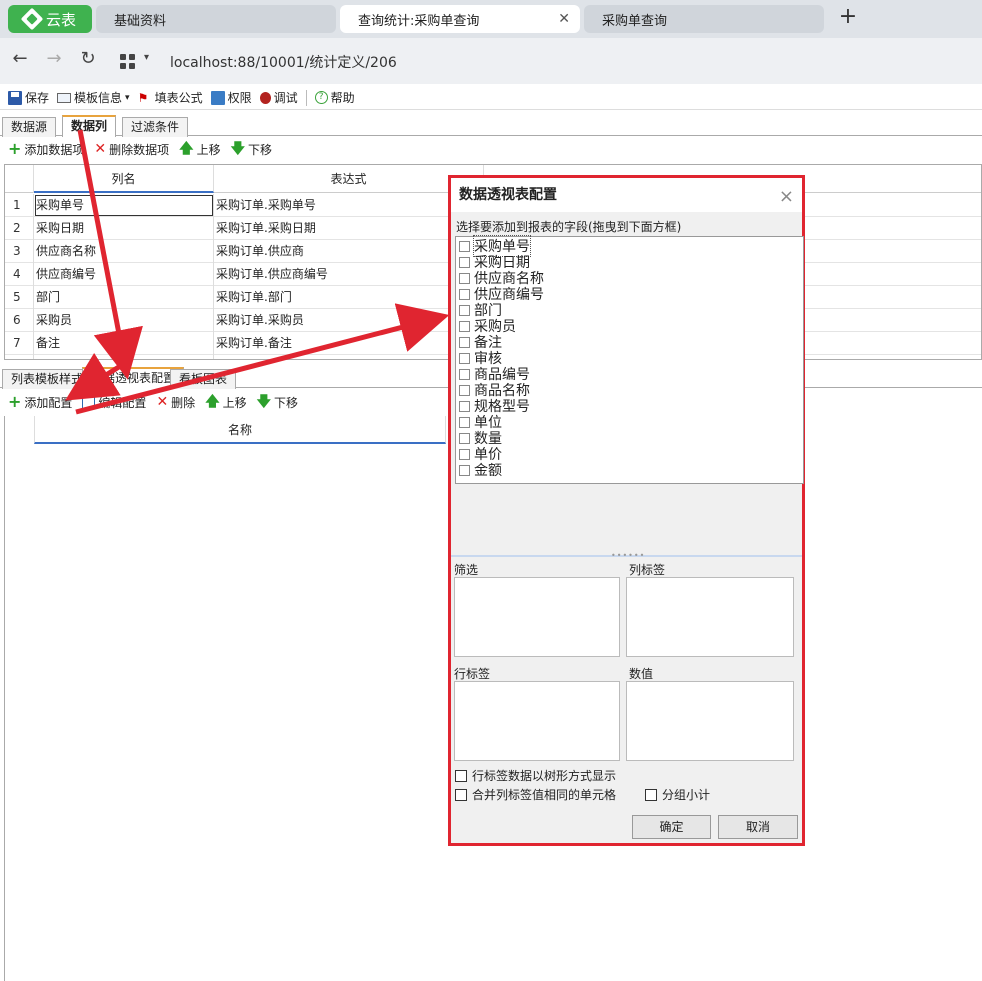  What do you see at coordinates (334, 97) in the screenshot?
I see `help-button: ? 帮助` at bounding box center [334, 97].